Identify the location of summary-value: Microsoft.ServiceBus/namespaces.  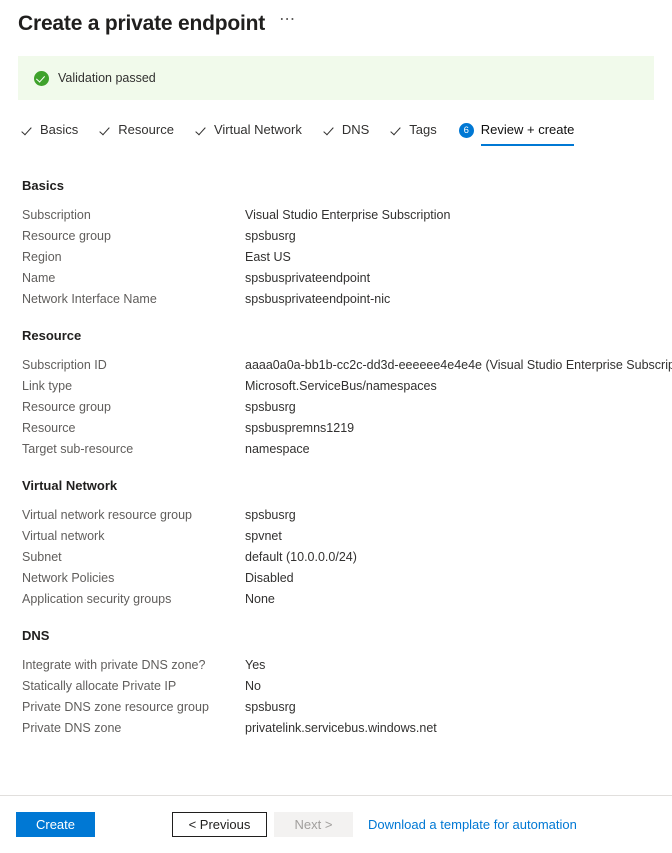
(341, 386).